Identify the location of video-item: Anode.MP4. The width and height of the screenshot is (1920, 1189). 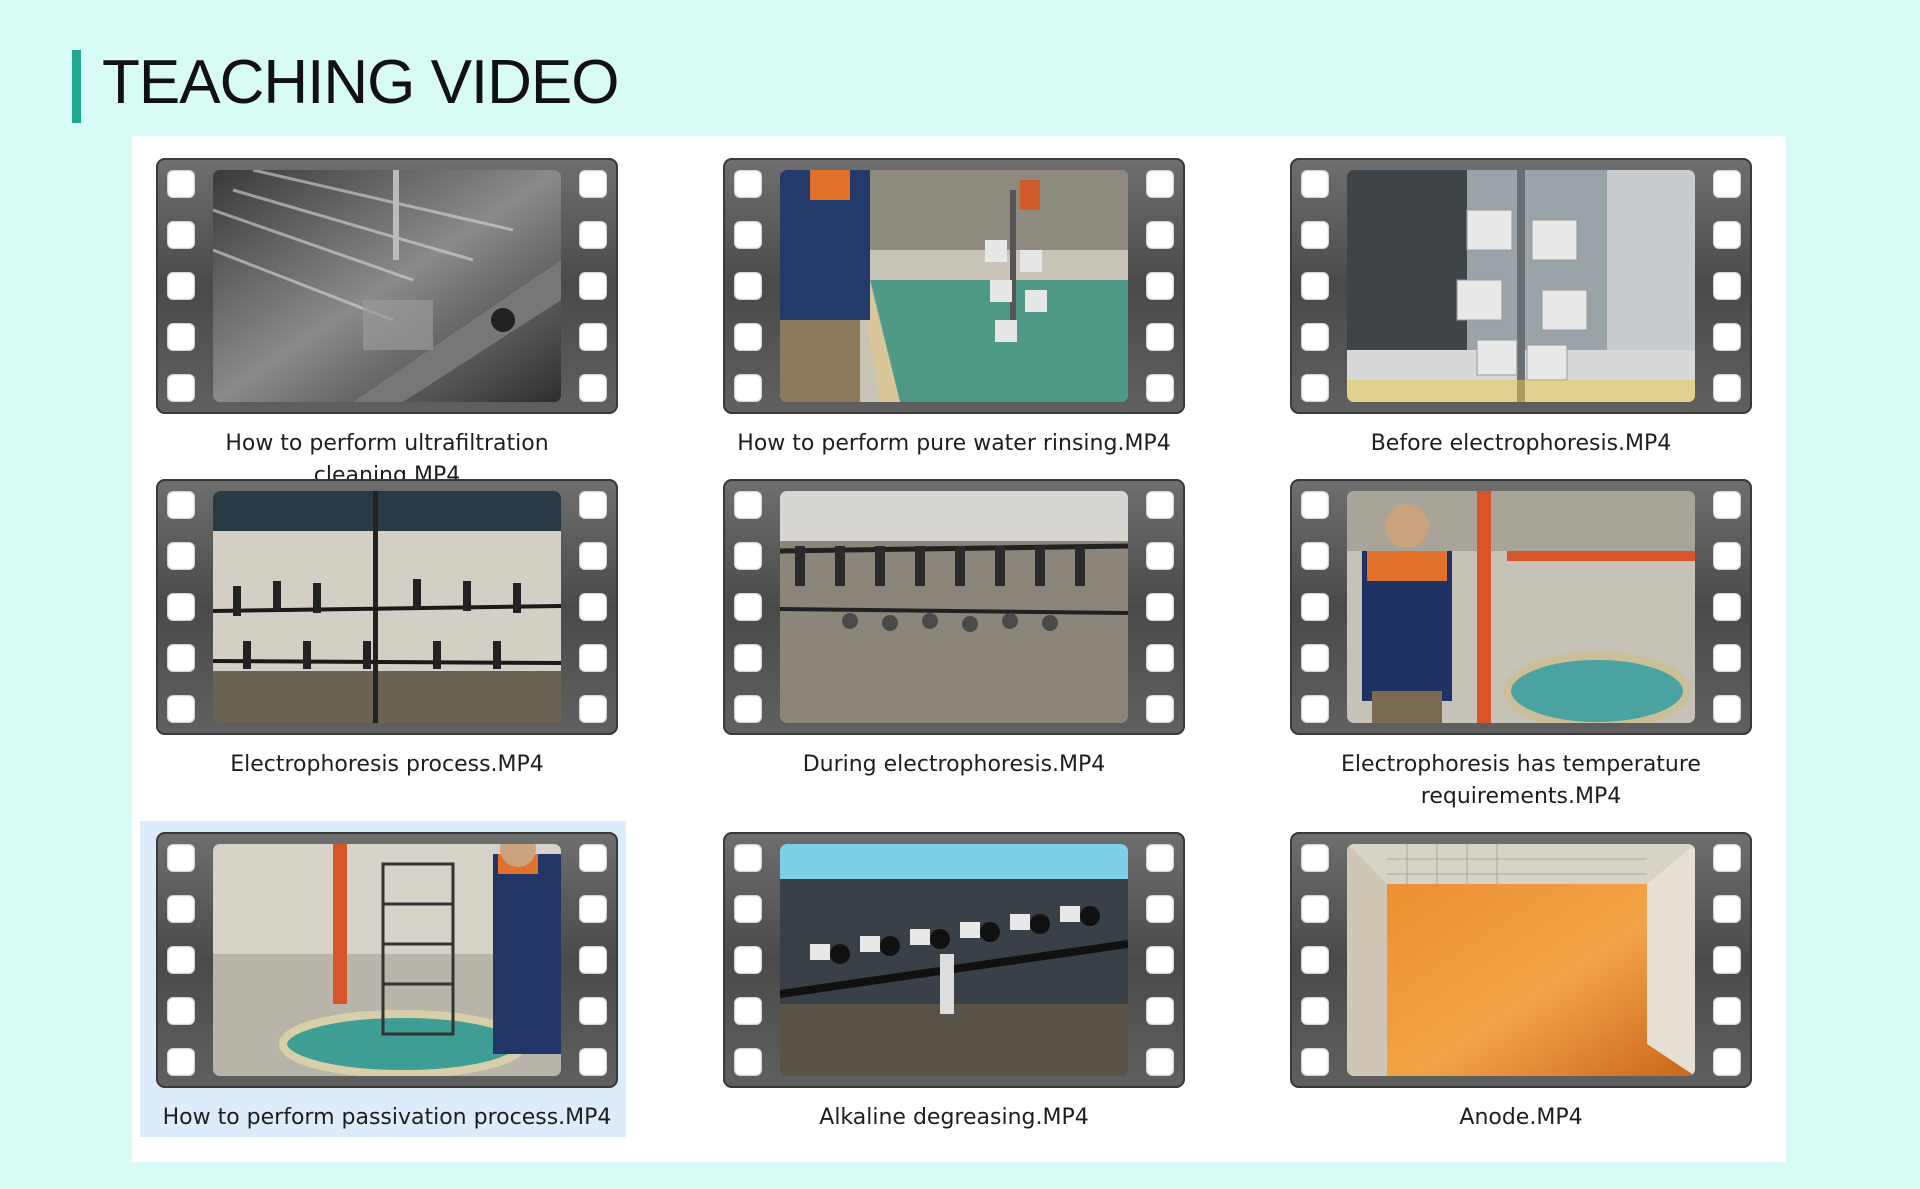
(1521, 983).